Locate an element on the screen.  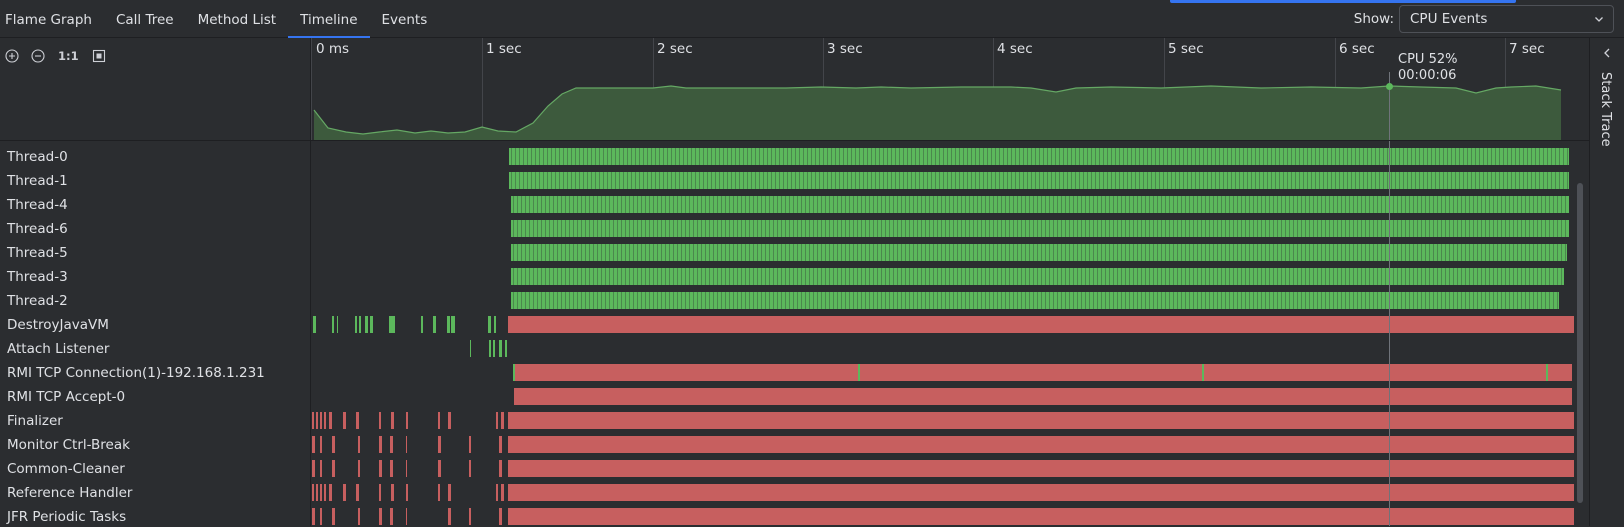
stack-trace-toggle: Stack Trace is located at coordinates (1605, 109).